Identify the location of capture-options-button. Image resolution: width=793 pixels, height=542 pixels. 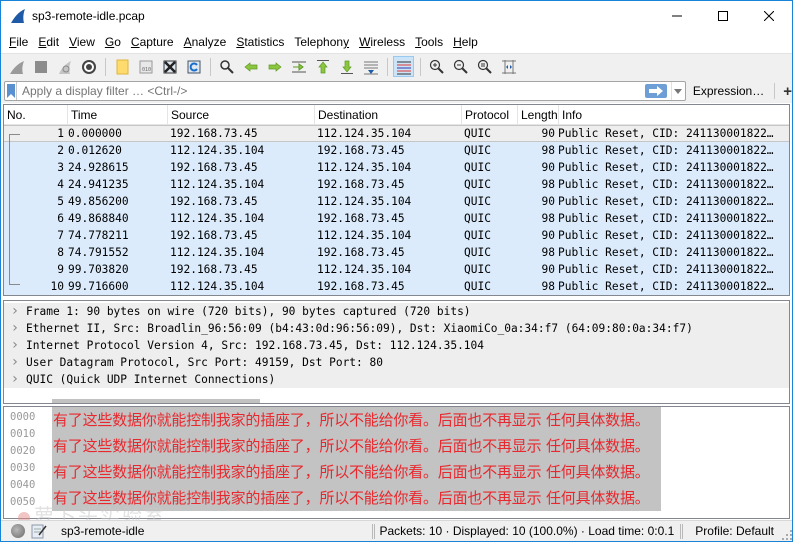
(88, 66).